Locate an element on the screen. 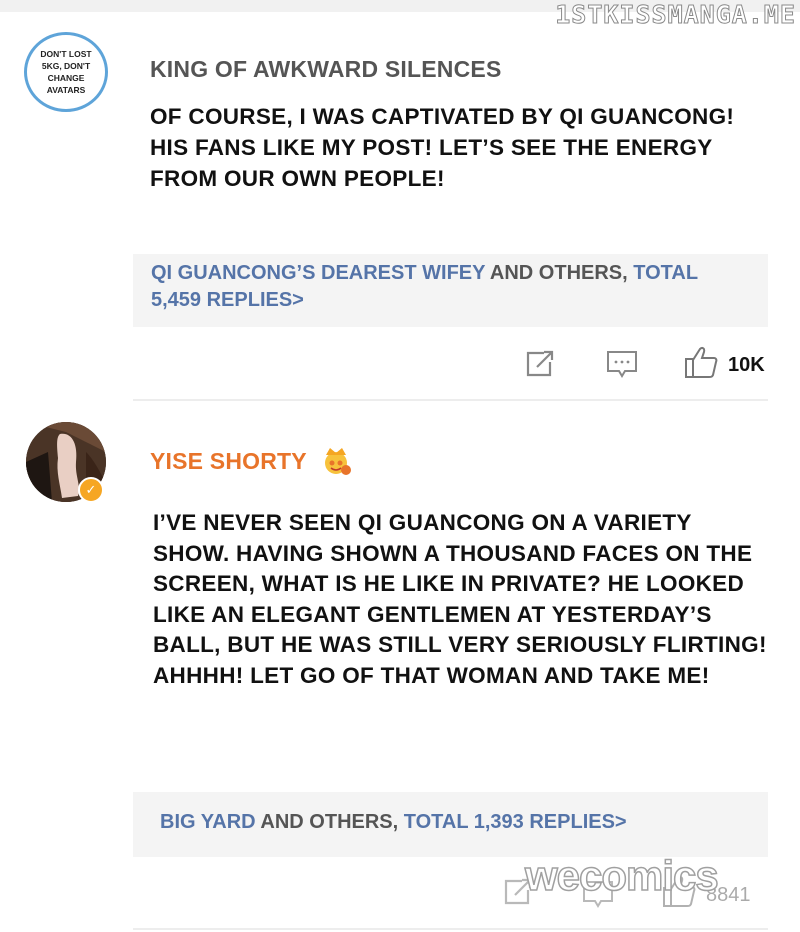  bottom-watermark: wecomics is located at coordinates (621, 875).